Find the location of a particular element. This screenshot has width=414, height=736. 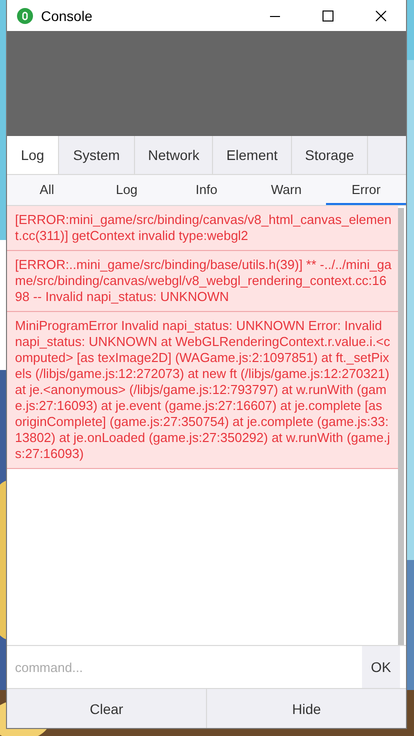

close-icon is located at coordinates (381, 16).